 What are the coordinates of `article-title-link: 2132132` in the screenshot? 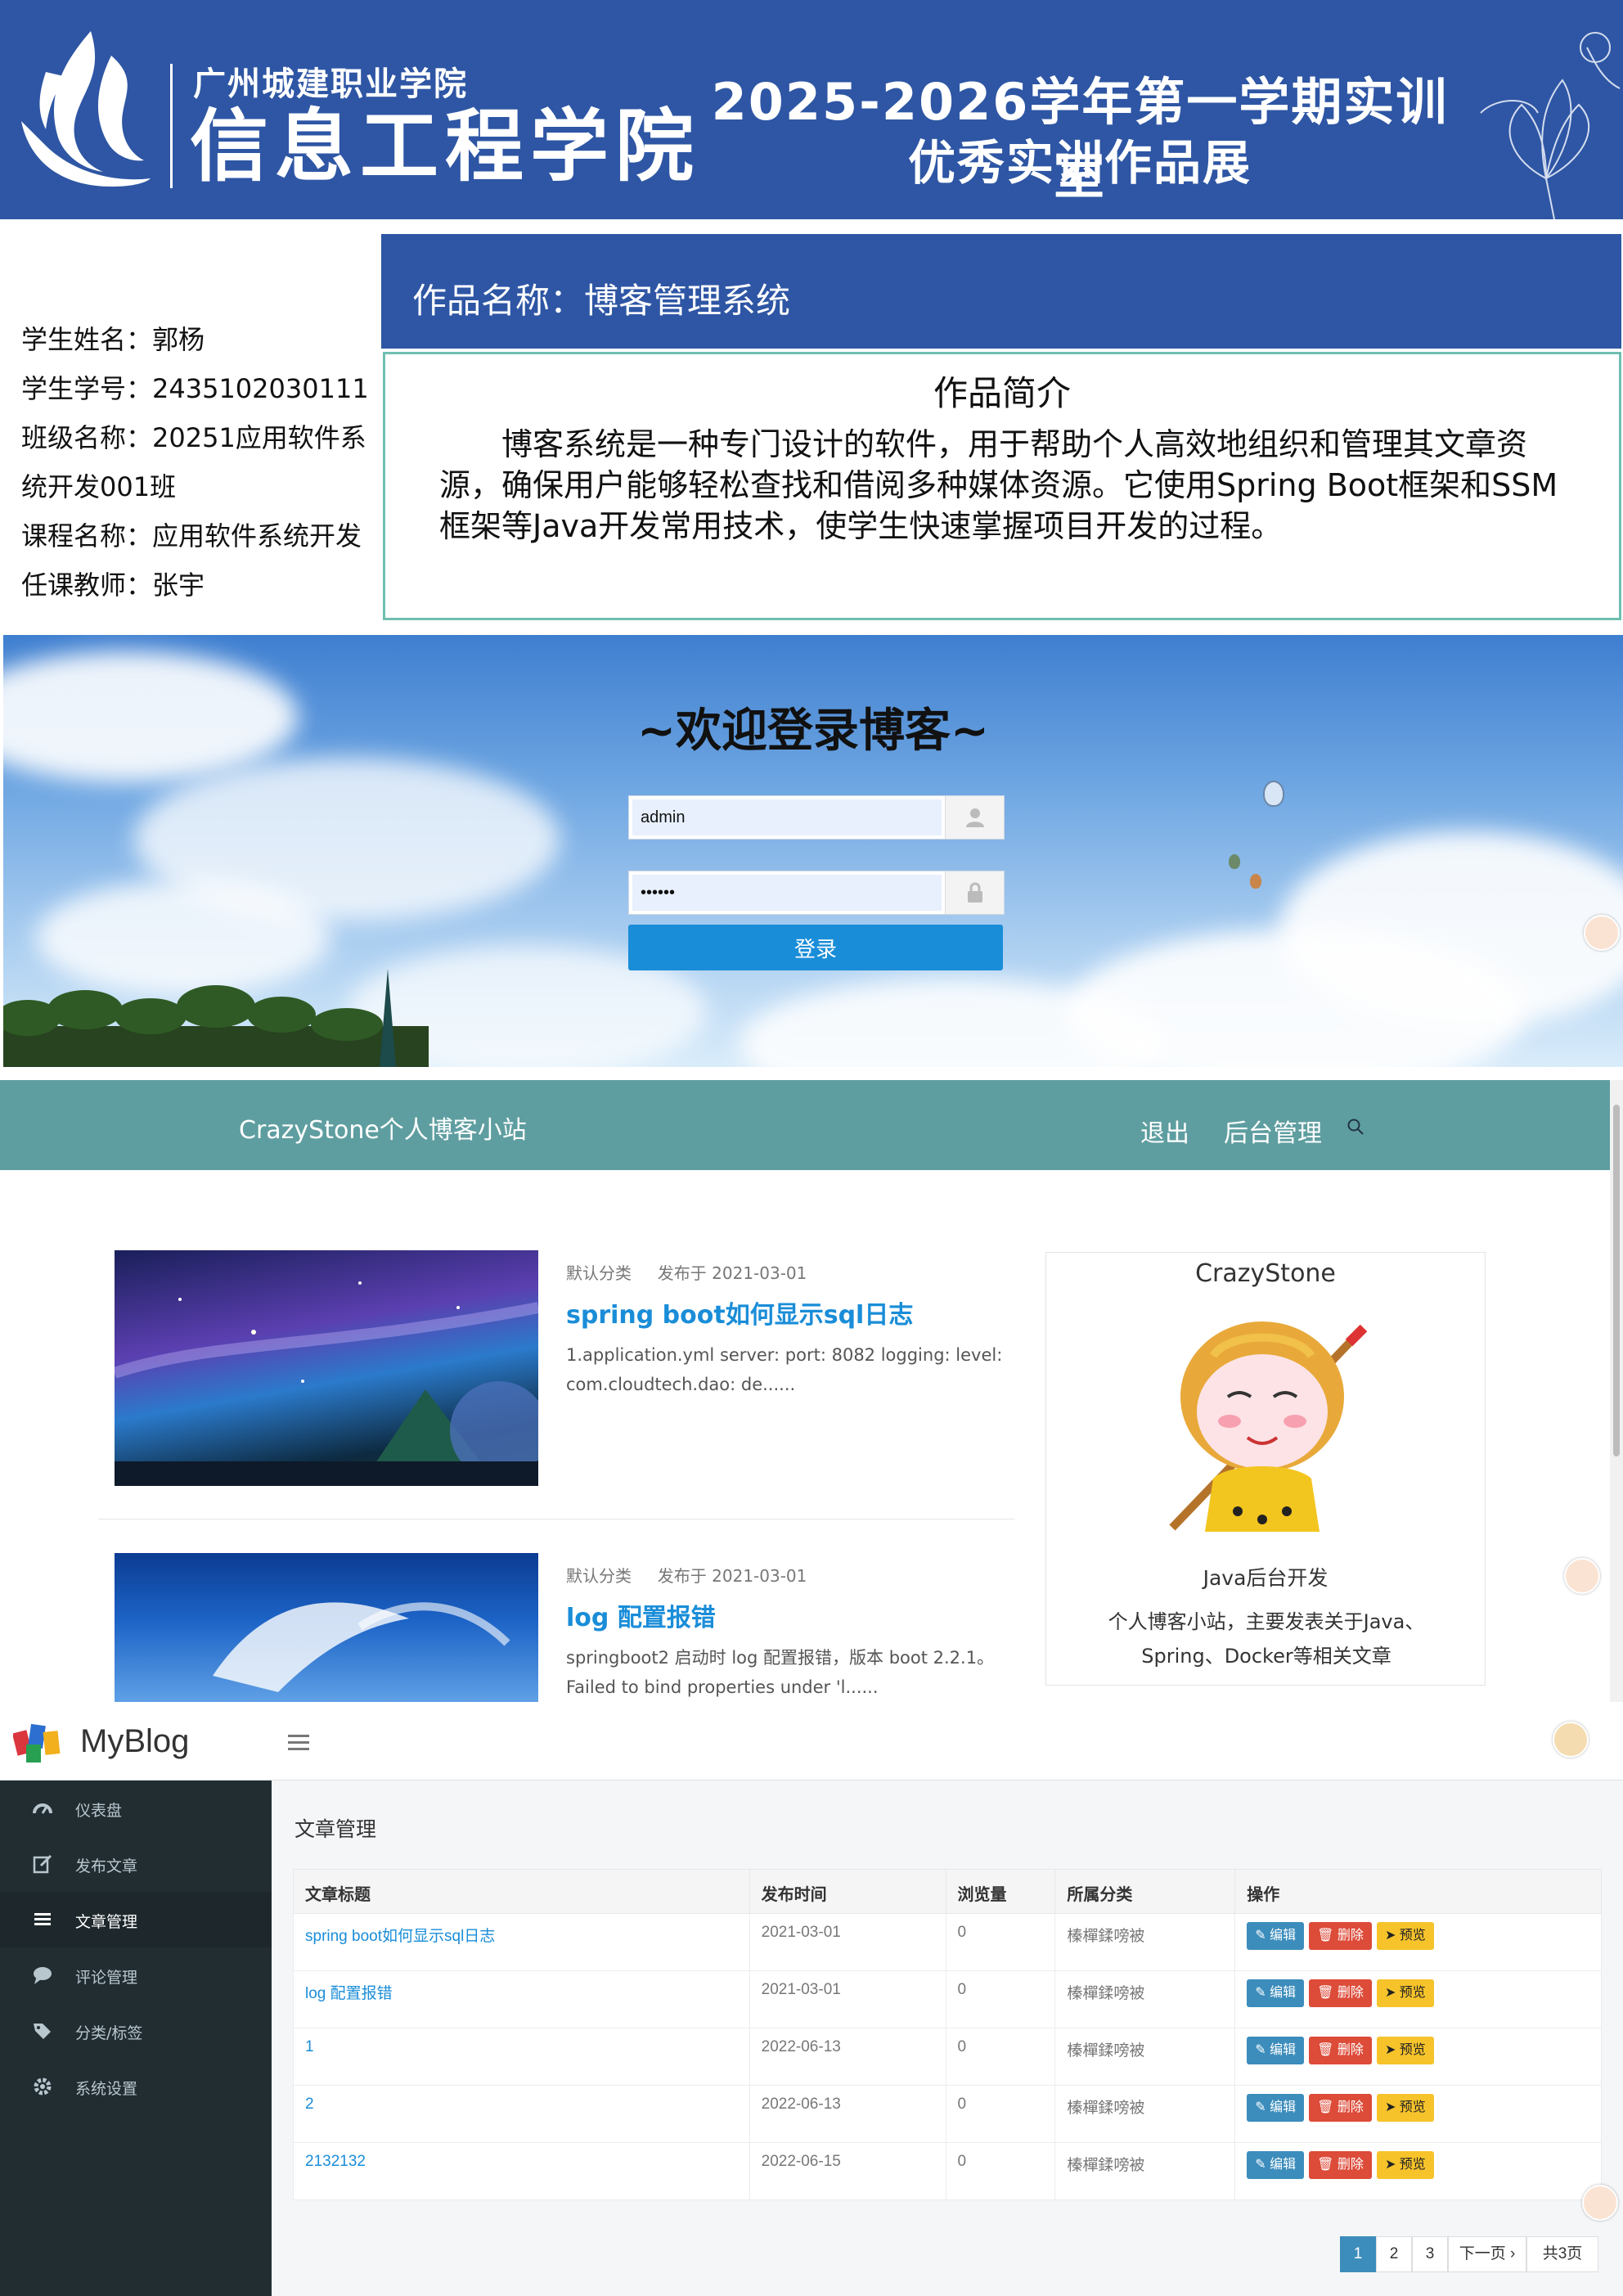 It's located at (521, 2171).